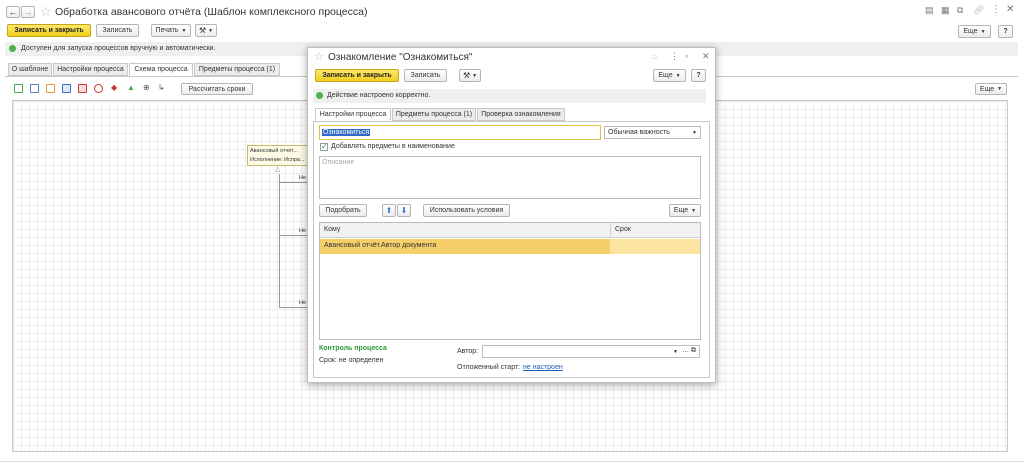 The image size is (1024, 463). I want to click on dialog-tab-review-check: Проверка ознакомления, so click(521, 114).